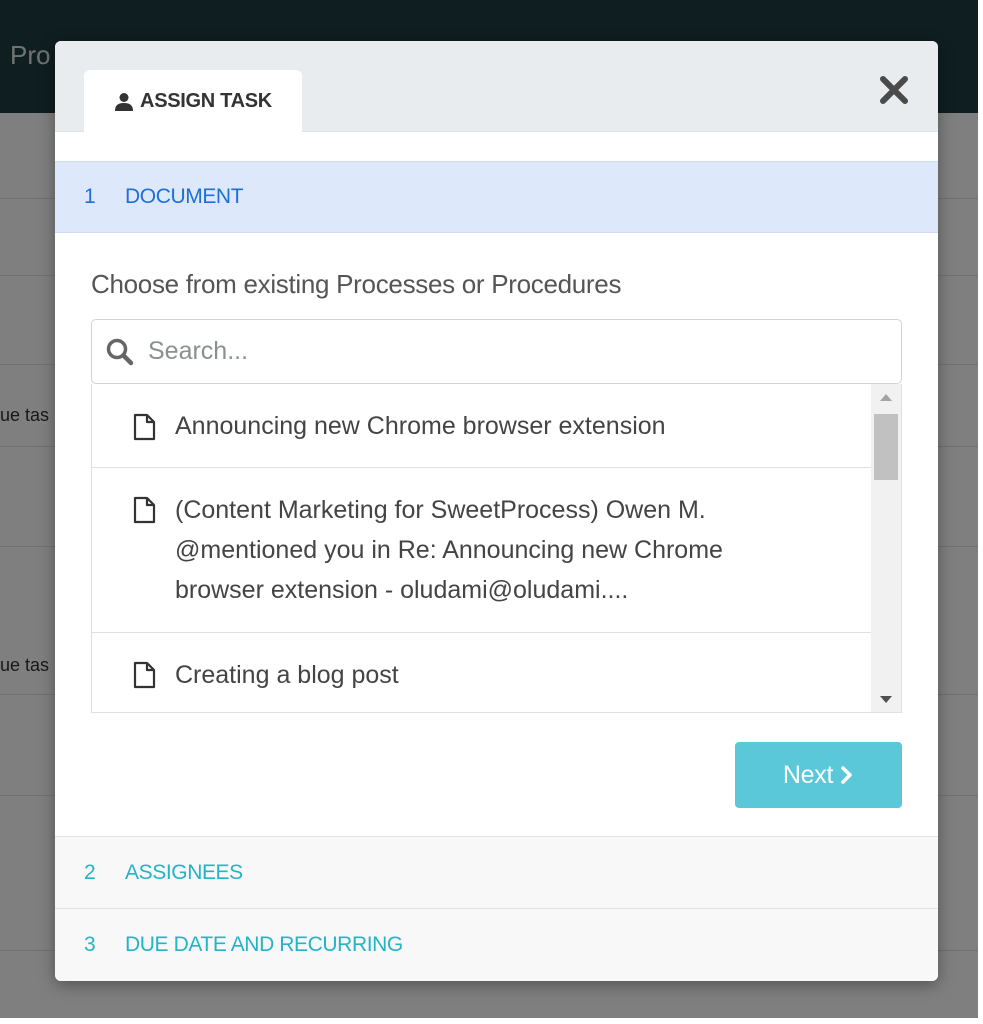 This screenshot has height=1024, width=983. I want to click on scrollbar-thumb, so click(886, 447).